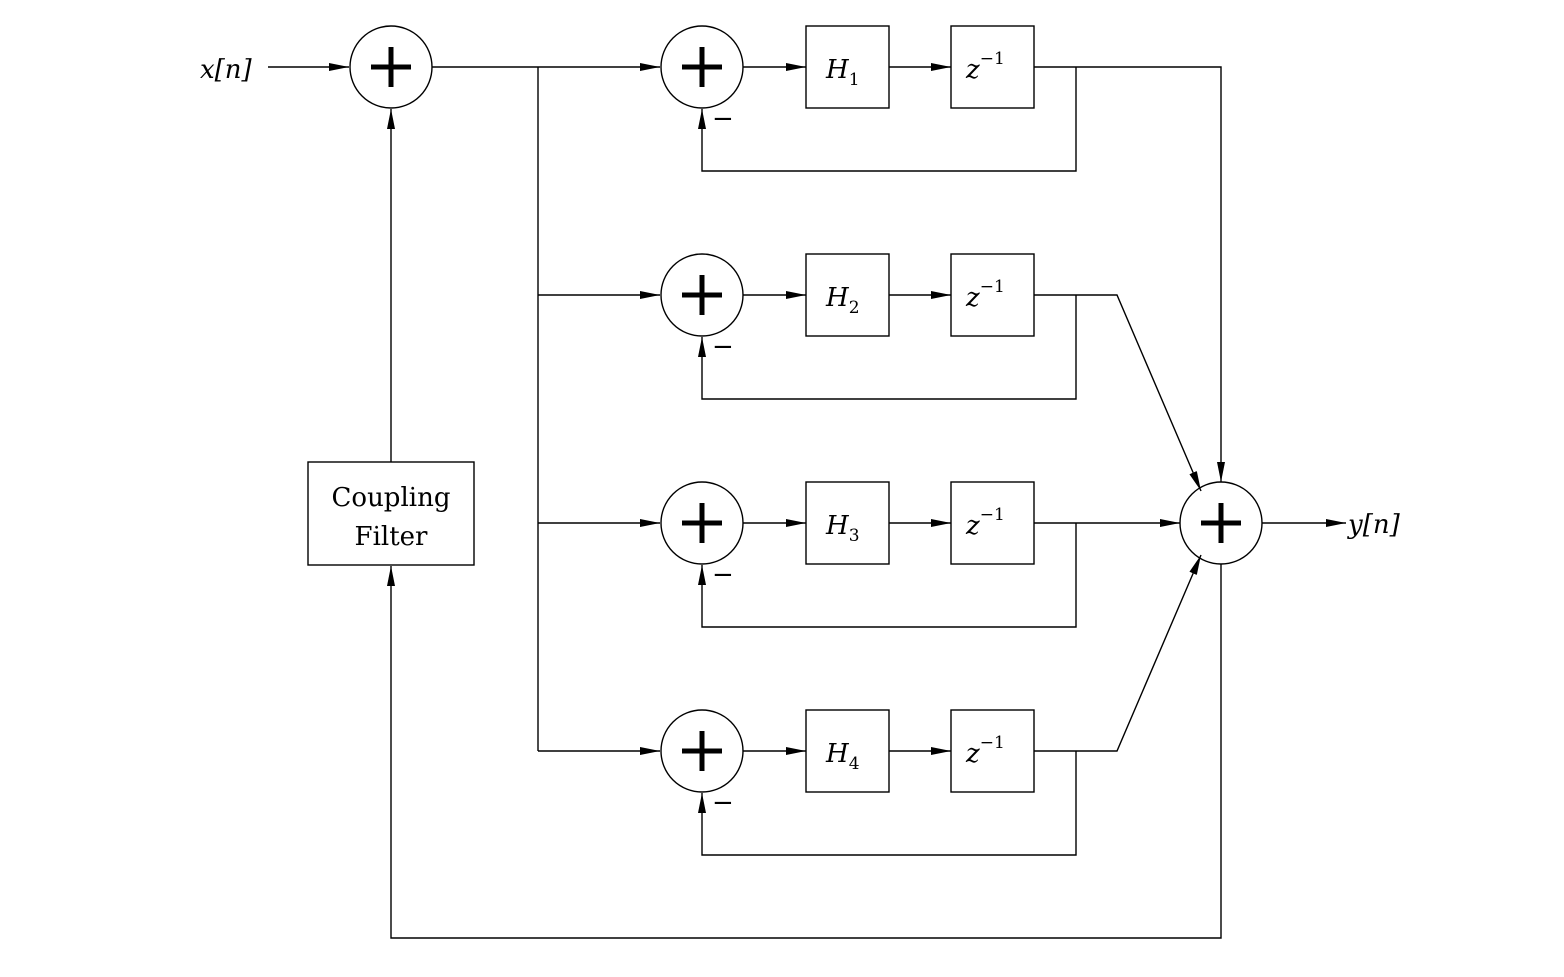 The height and width of the screenshot is (977, 1564). I want to click on input-label: x[n], so click(226, 70).